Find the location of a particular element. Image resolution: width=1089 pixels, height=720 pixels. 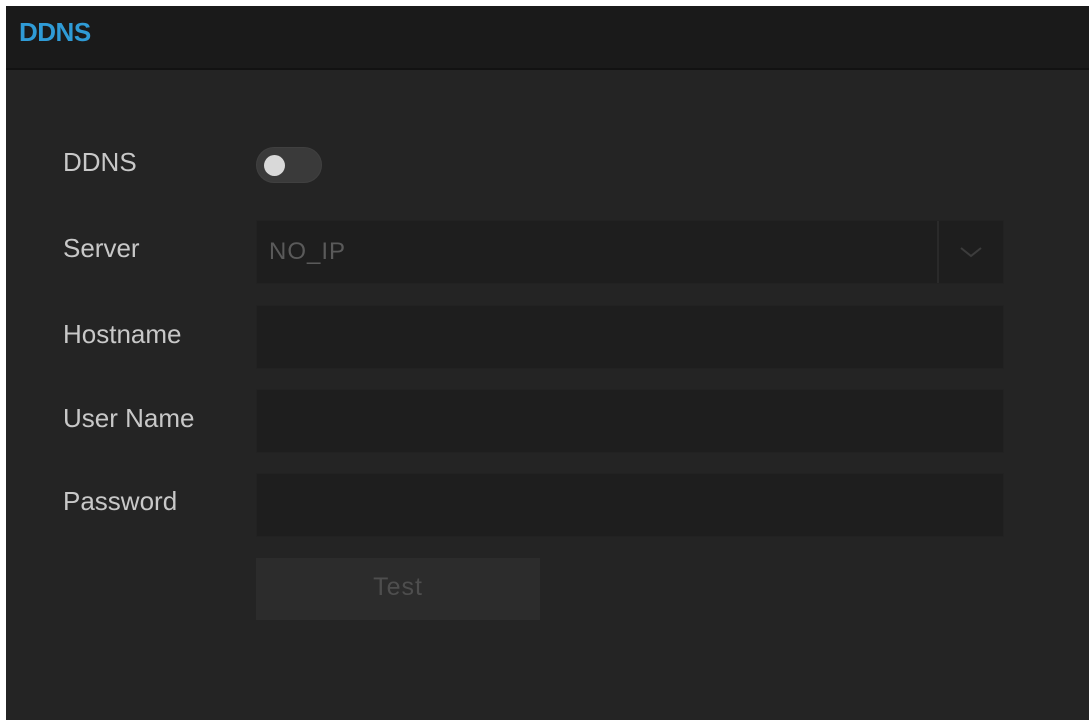

server-dropdown-button is located at coordinates (970, 252).